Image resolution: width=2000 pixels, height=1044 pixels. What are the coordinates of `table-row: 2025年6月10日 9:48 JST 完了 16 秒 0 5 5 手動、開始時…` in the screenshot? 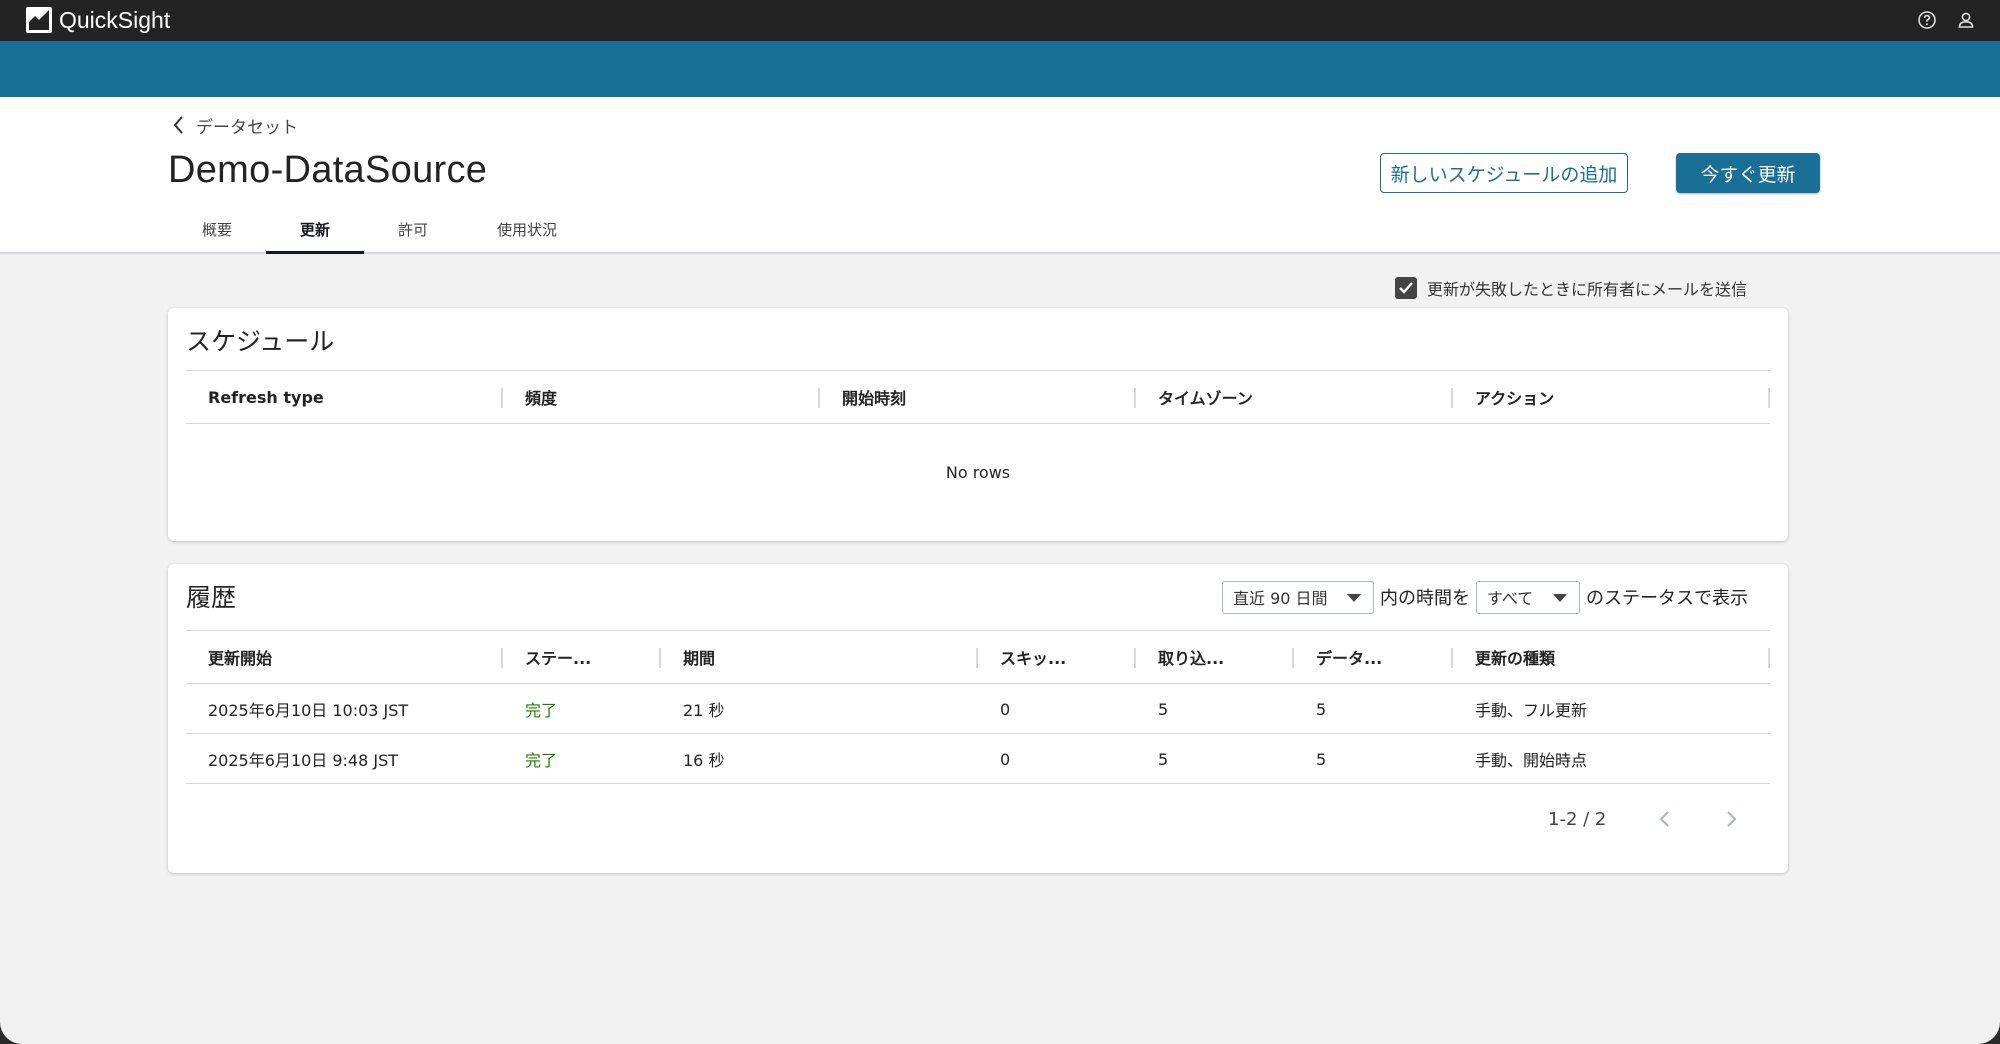 It's located at (978, 759).